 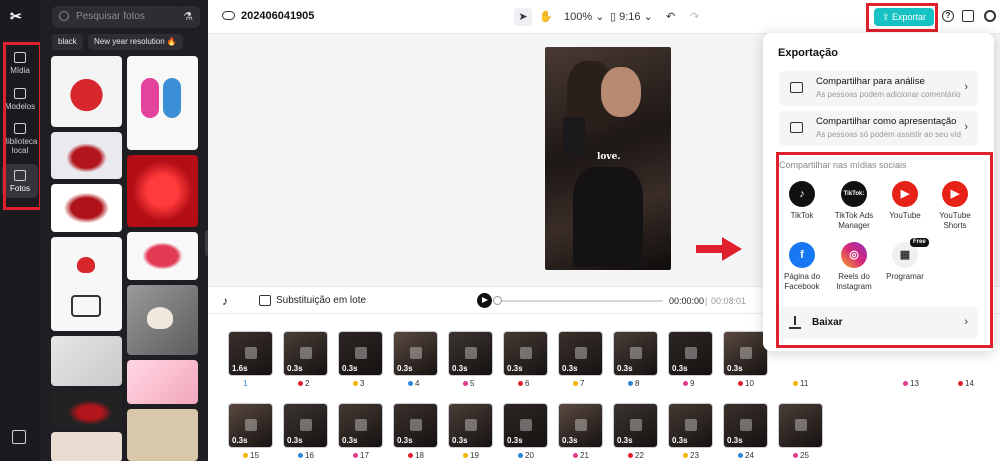 I want to click on clip-number: 25, so click(x=801, y=455).